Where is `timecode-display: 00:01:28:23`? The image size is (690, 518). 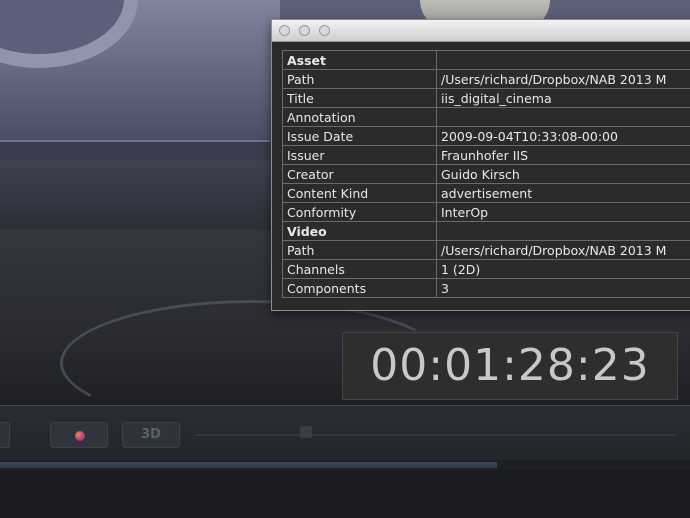
timecode-display: 00:01:28:23 is located at coordinates (510, 366).